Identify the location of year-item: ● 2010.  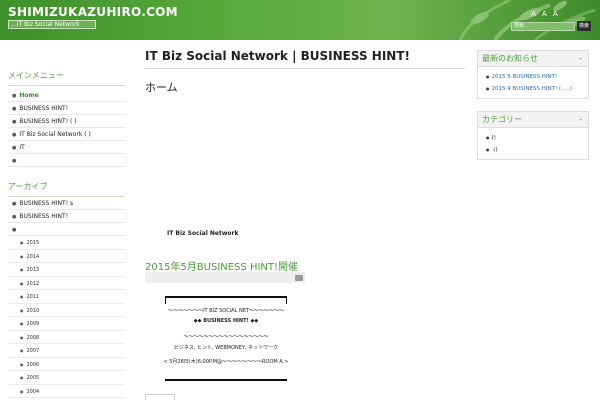
(66, 310).